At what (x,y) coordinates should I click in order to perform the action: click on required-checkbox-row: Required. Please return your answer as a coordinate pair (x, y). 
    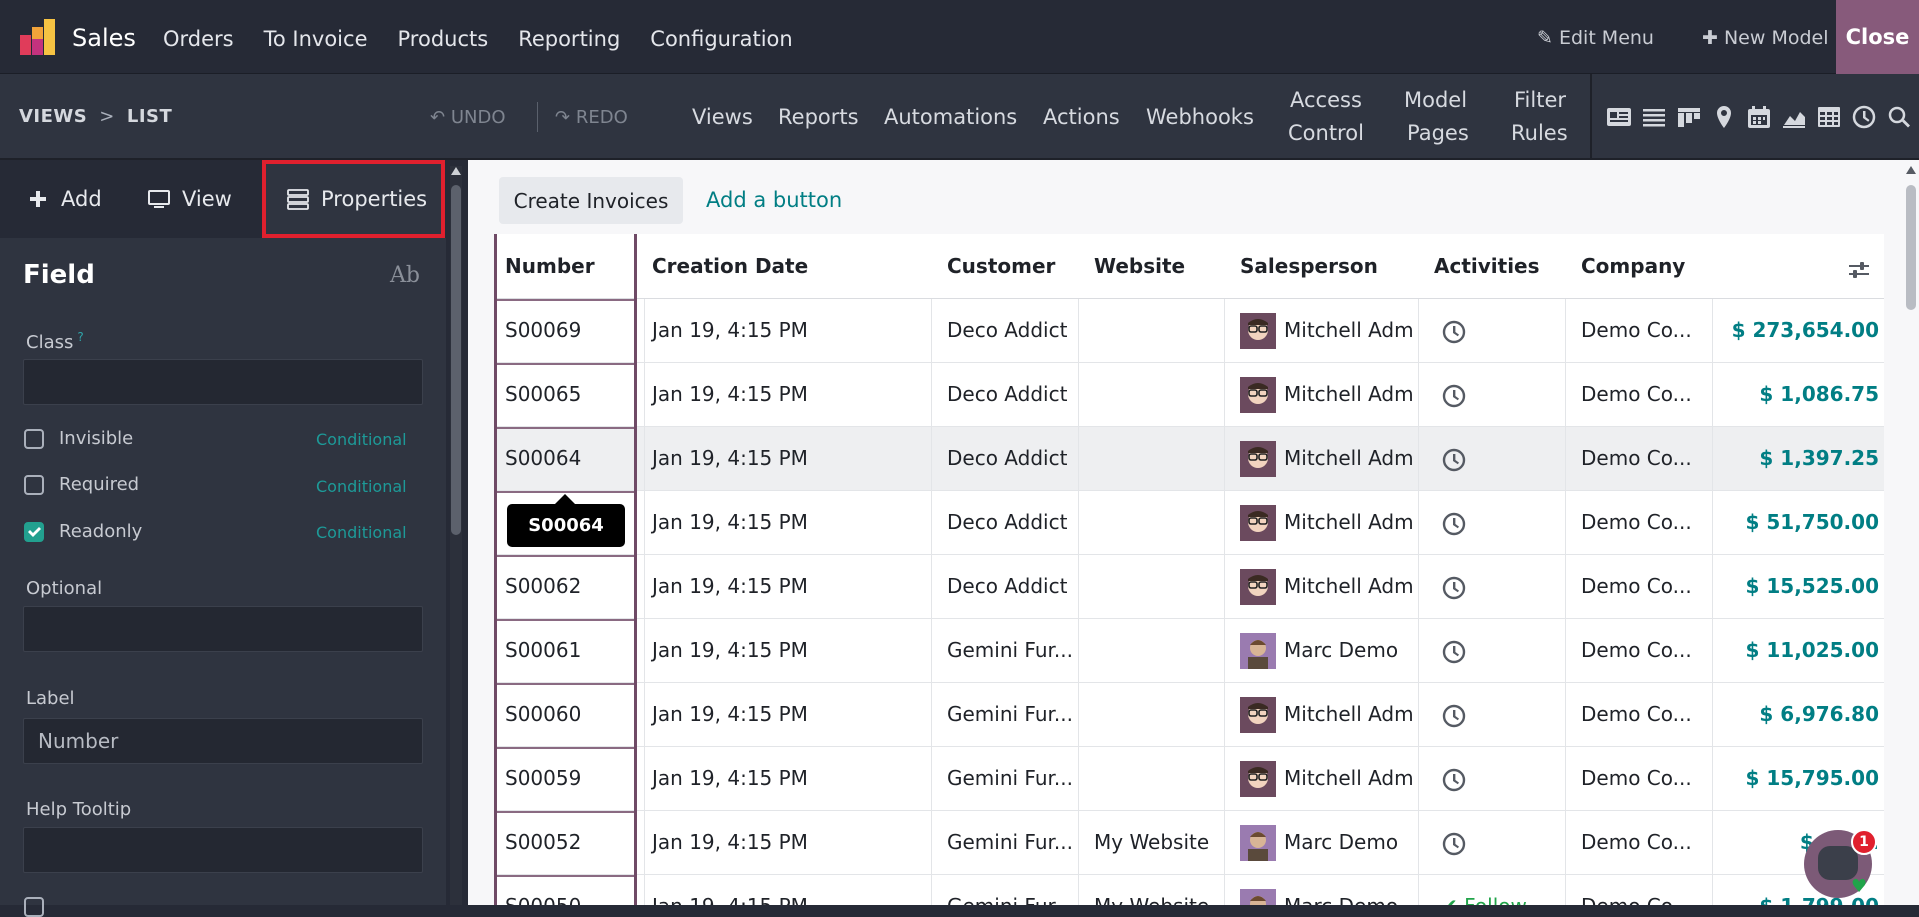
    Looking at the image, I should click on (81, 484).